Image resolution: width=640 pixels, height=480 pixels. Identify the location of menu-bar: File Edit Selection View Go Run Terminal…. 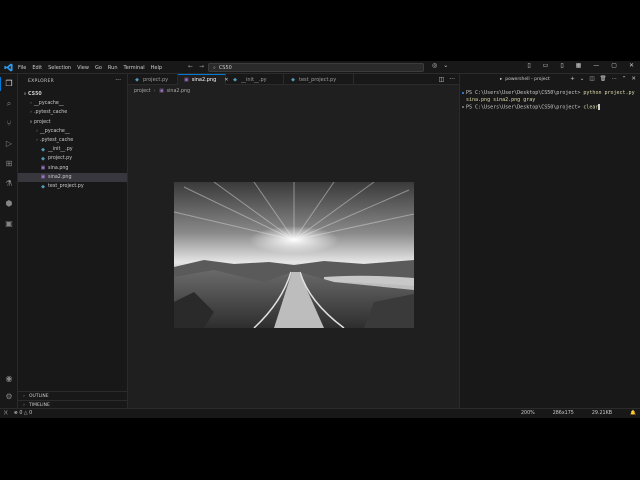
(93, 67).